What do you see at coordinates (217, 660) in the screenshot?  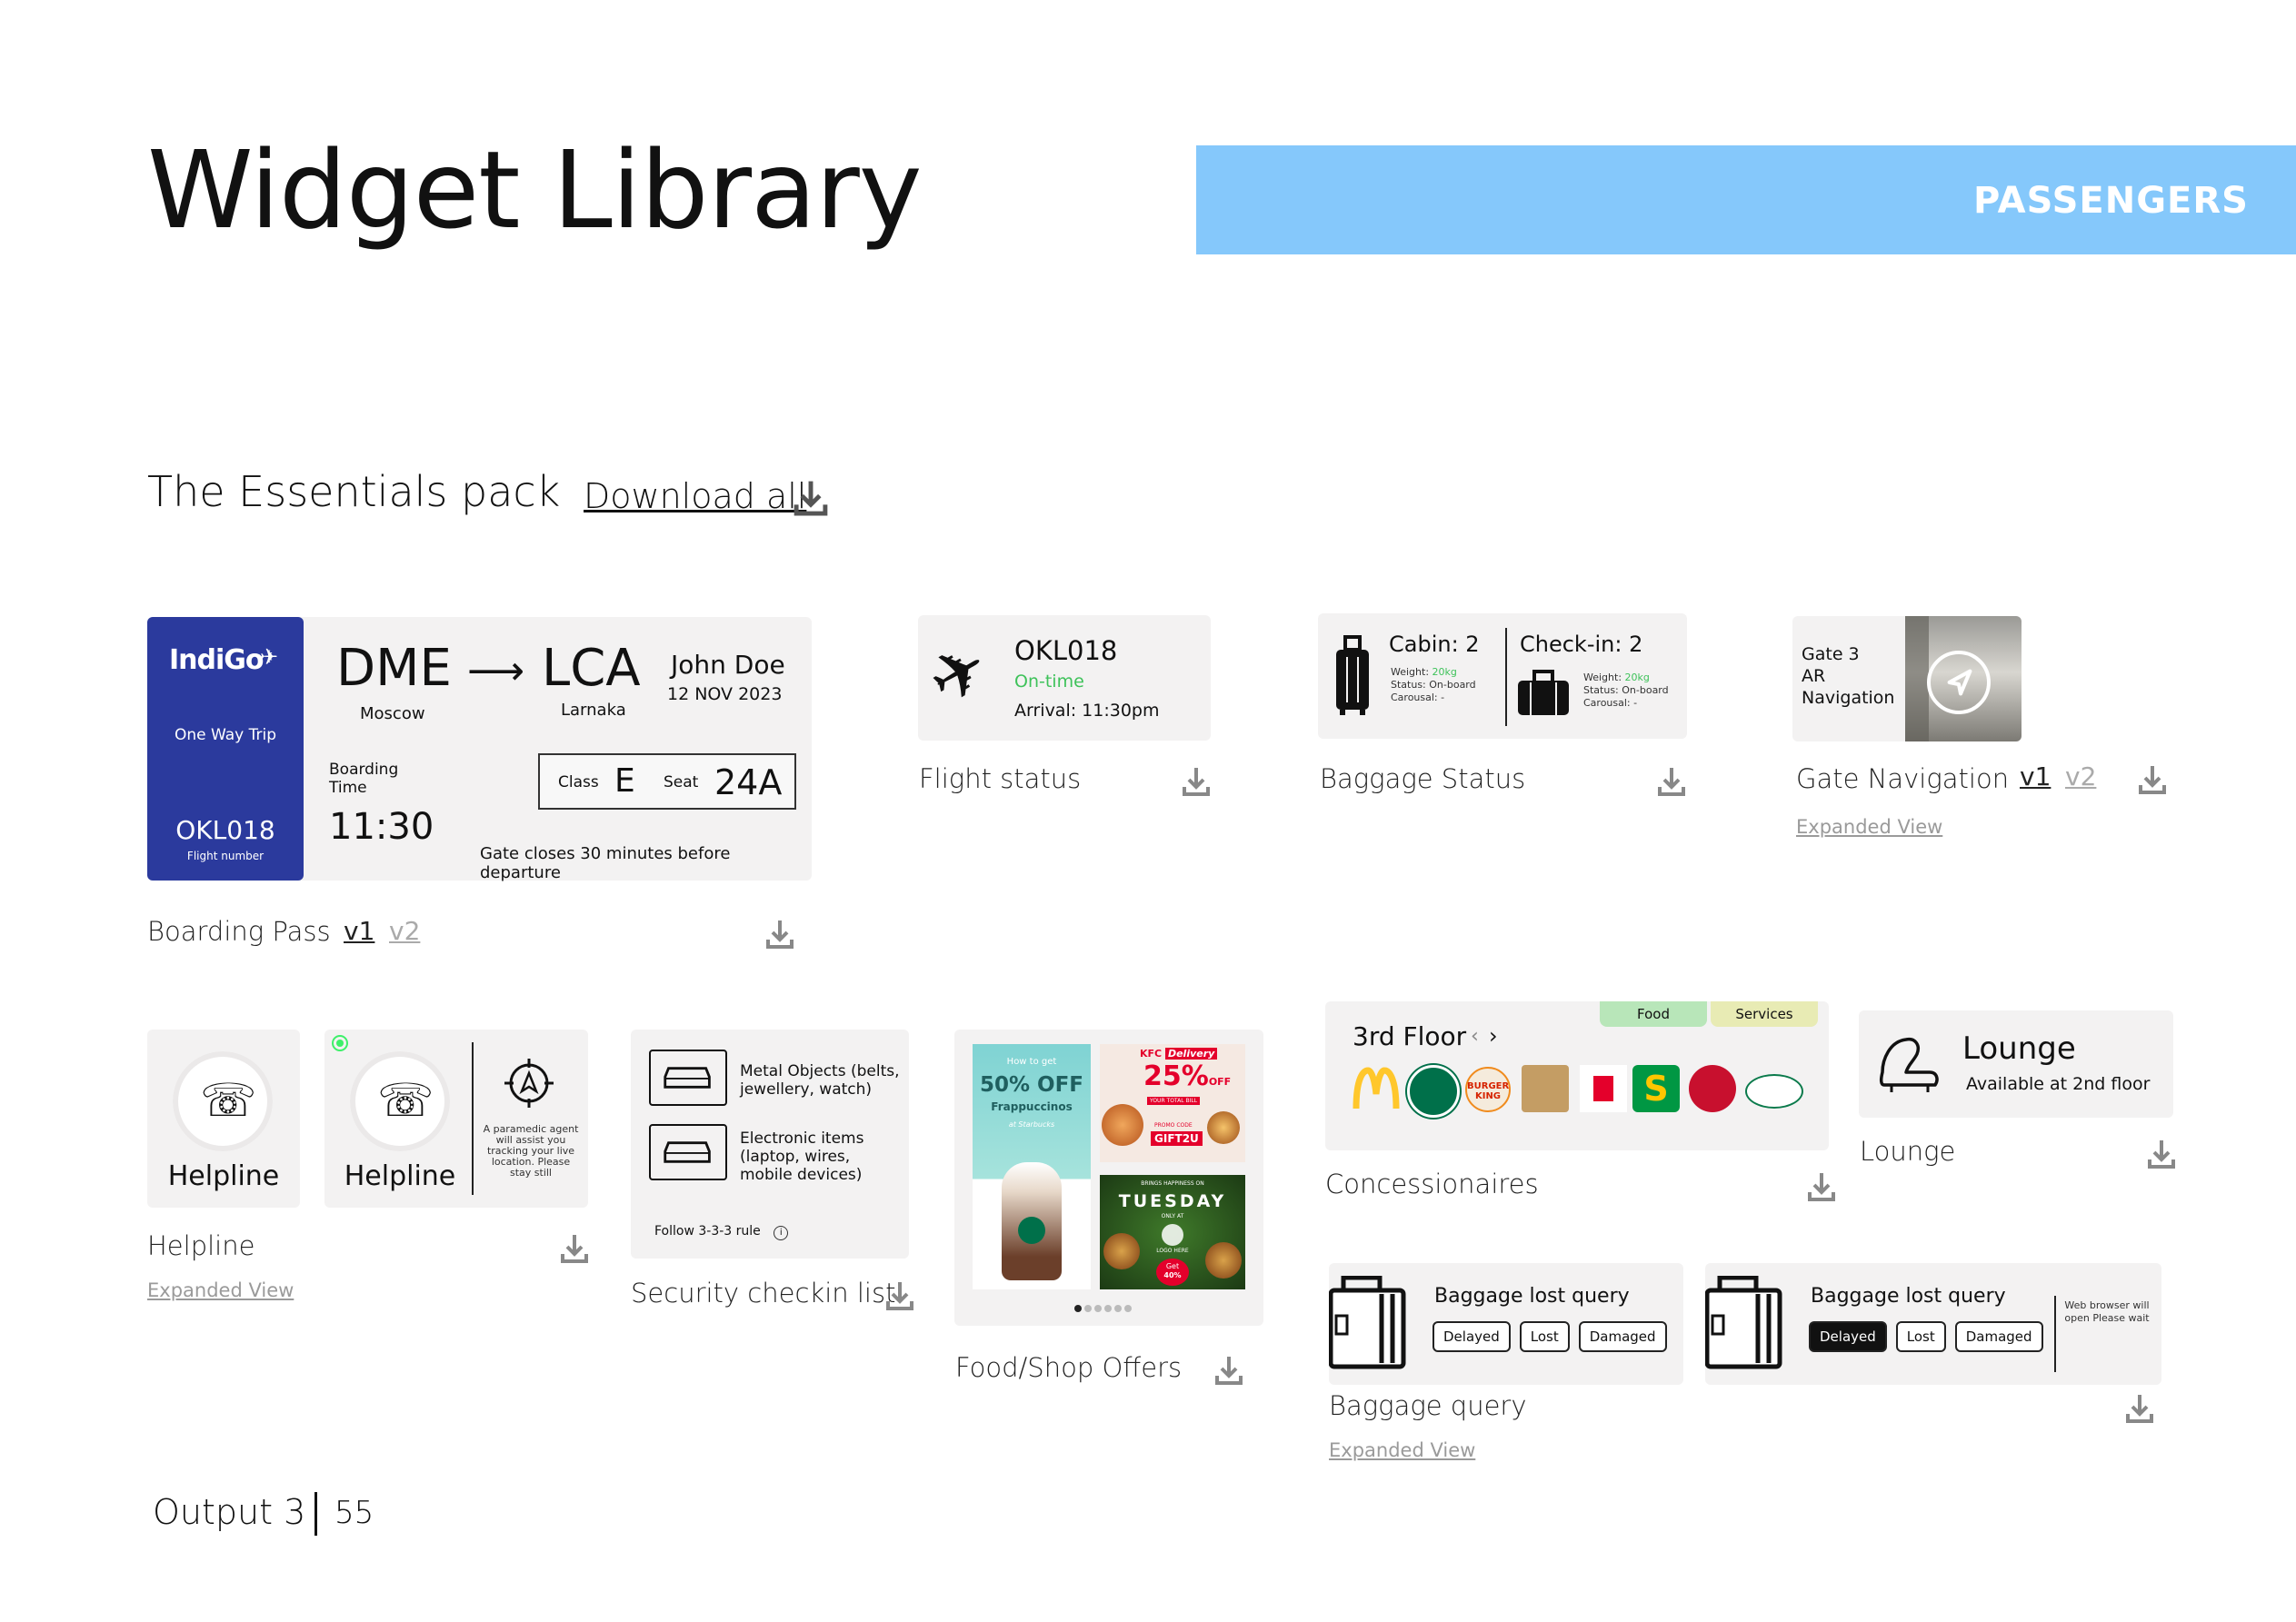 I see `airline-logo: IndiGo` at bounding box center [217, 660].